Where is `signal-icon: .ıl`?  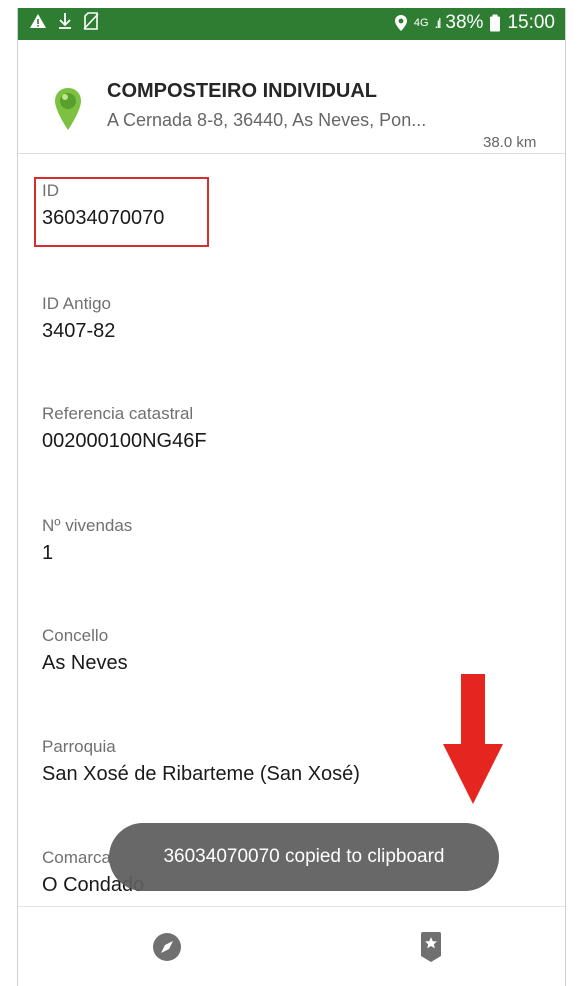
signal-icon: .ıl is located at coordinates (438, 23).